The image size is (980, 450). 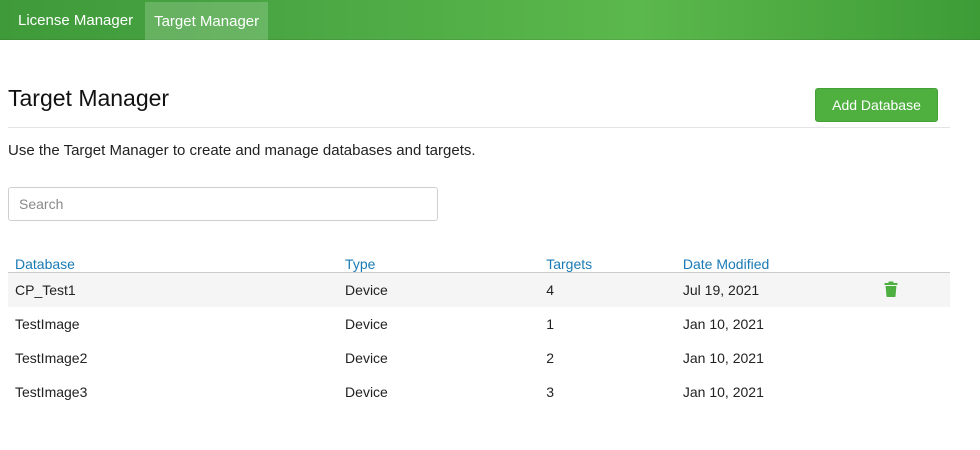 What do you see at coordinates (51, 358) in the screenshot?
I see `cell-database: TestImage2` at bounding box center [51, 358].